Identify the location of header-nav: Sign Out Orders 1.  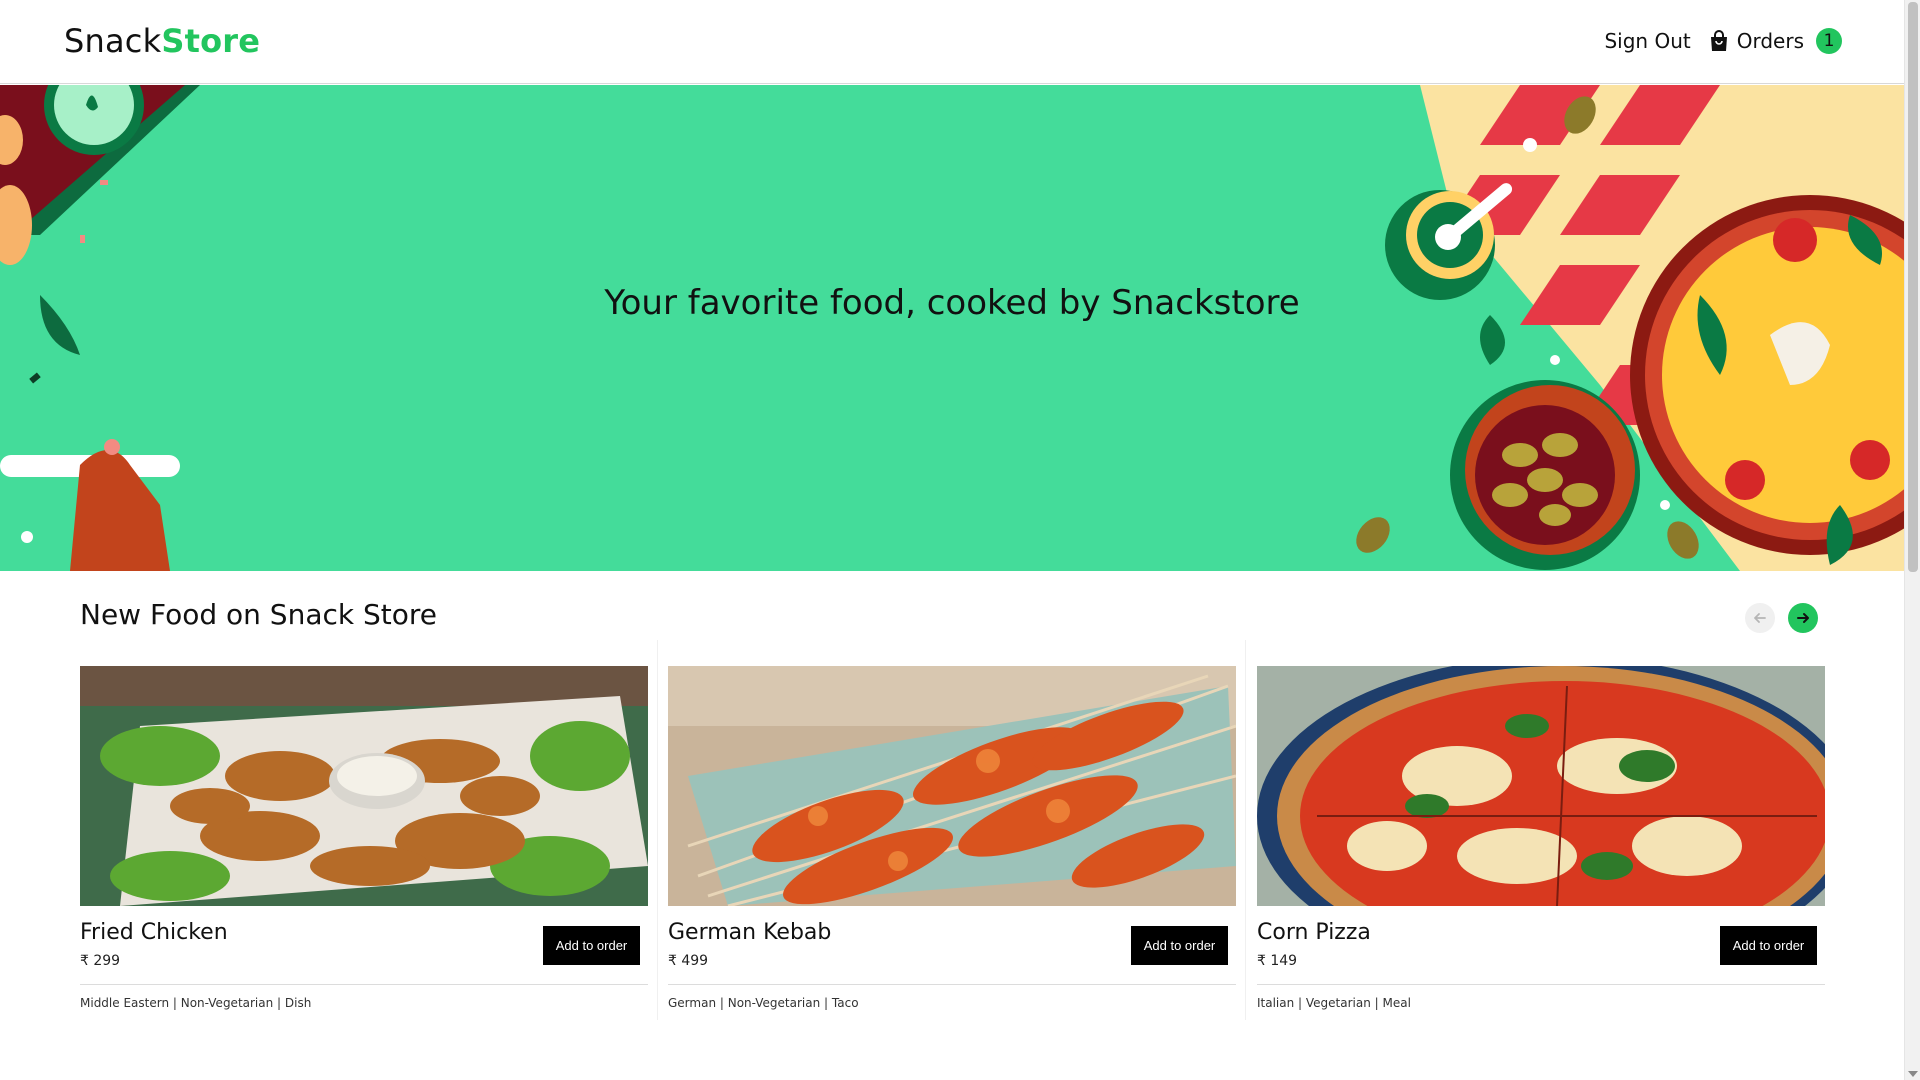
(1723, 41).